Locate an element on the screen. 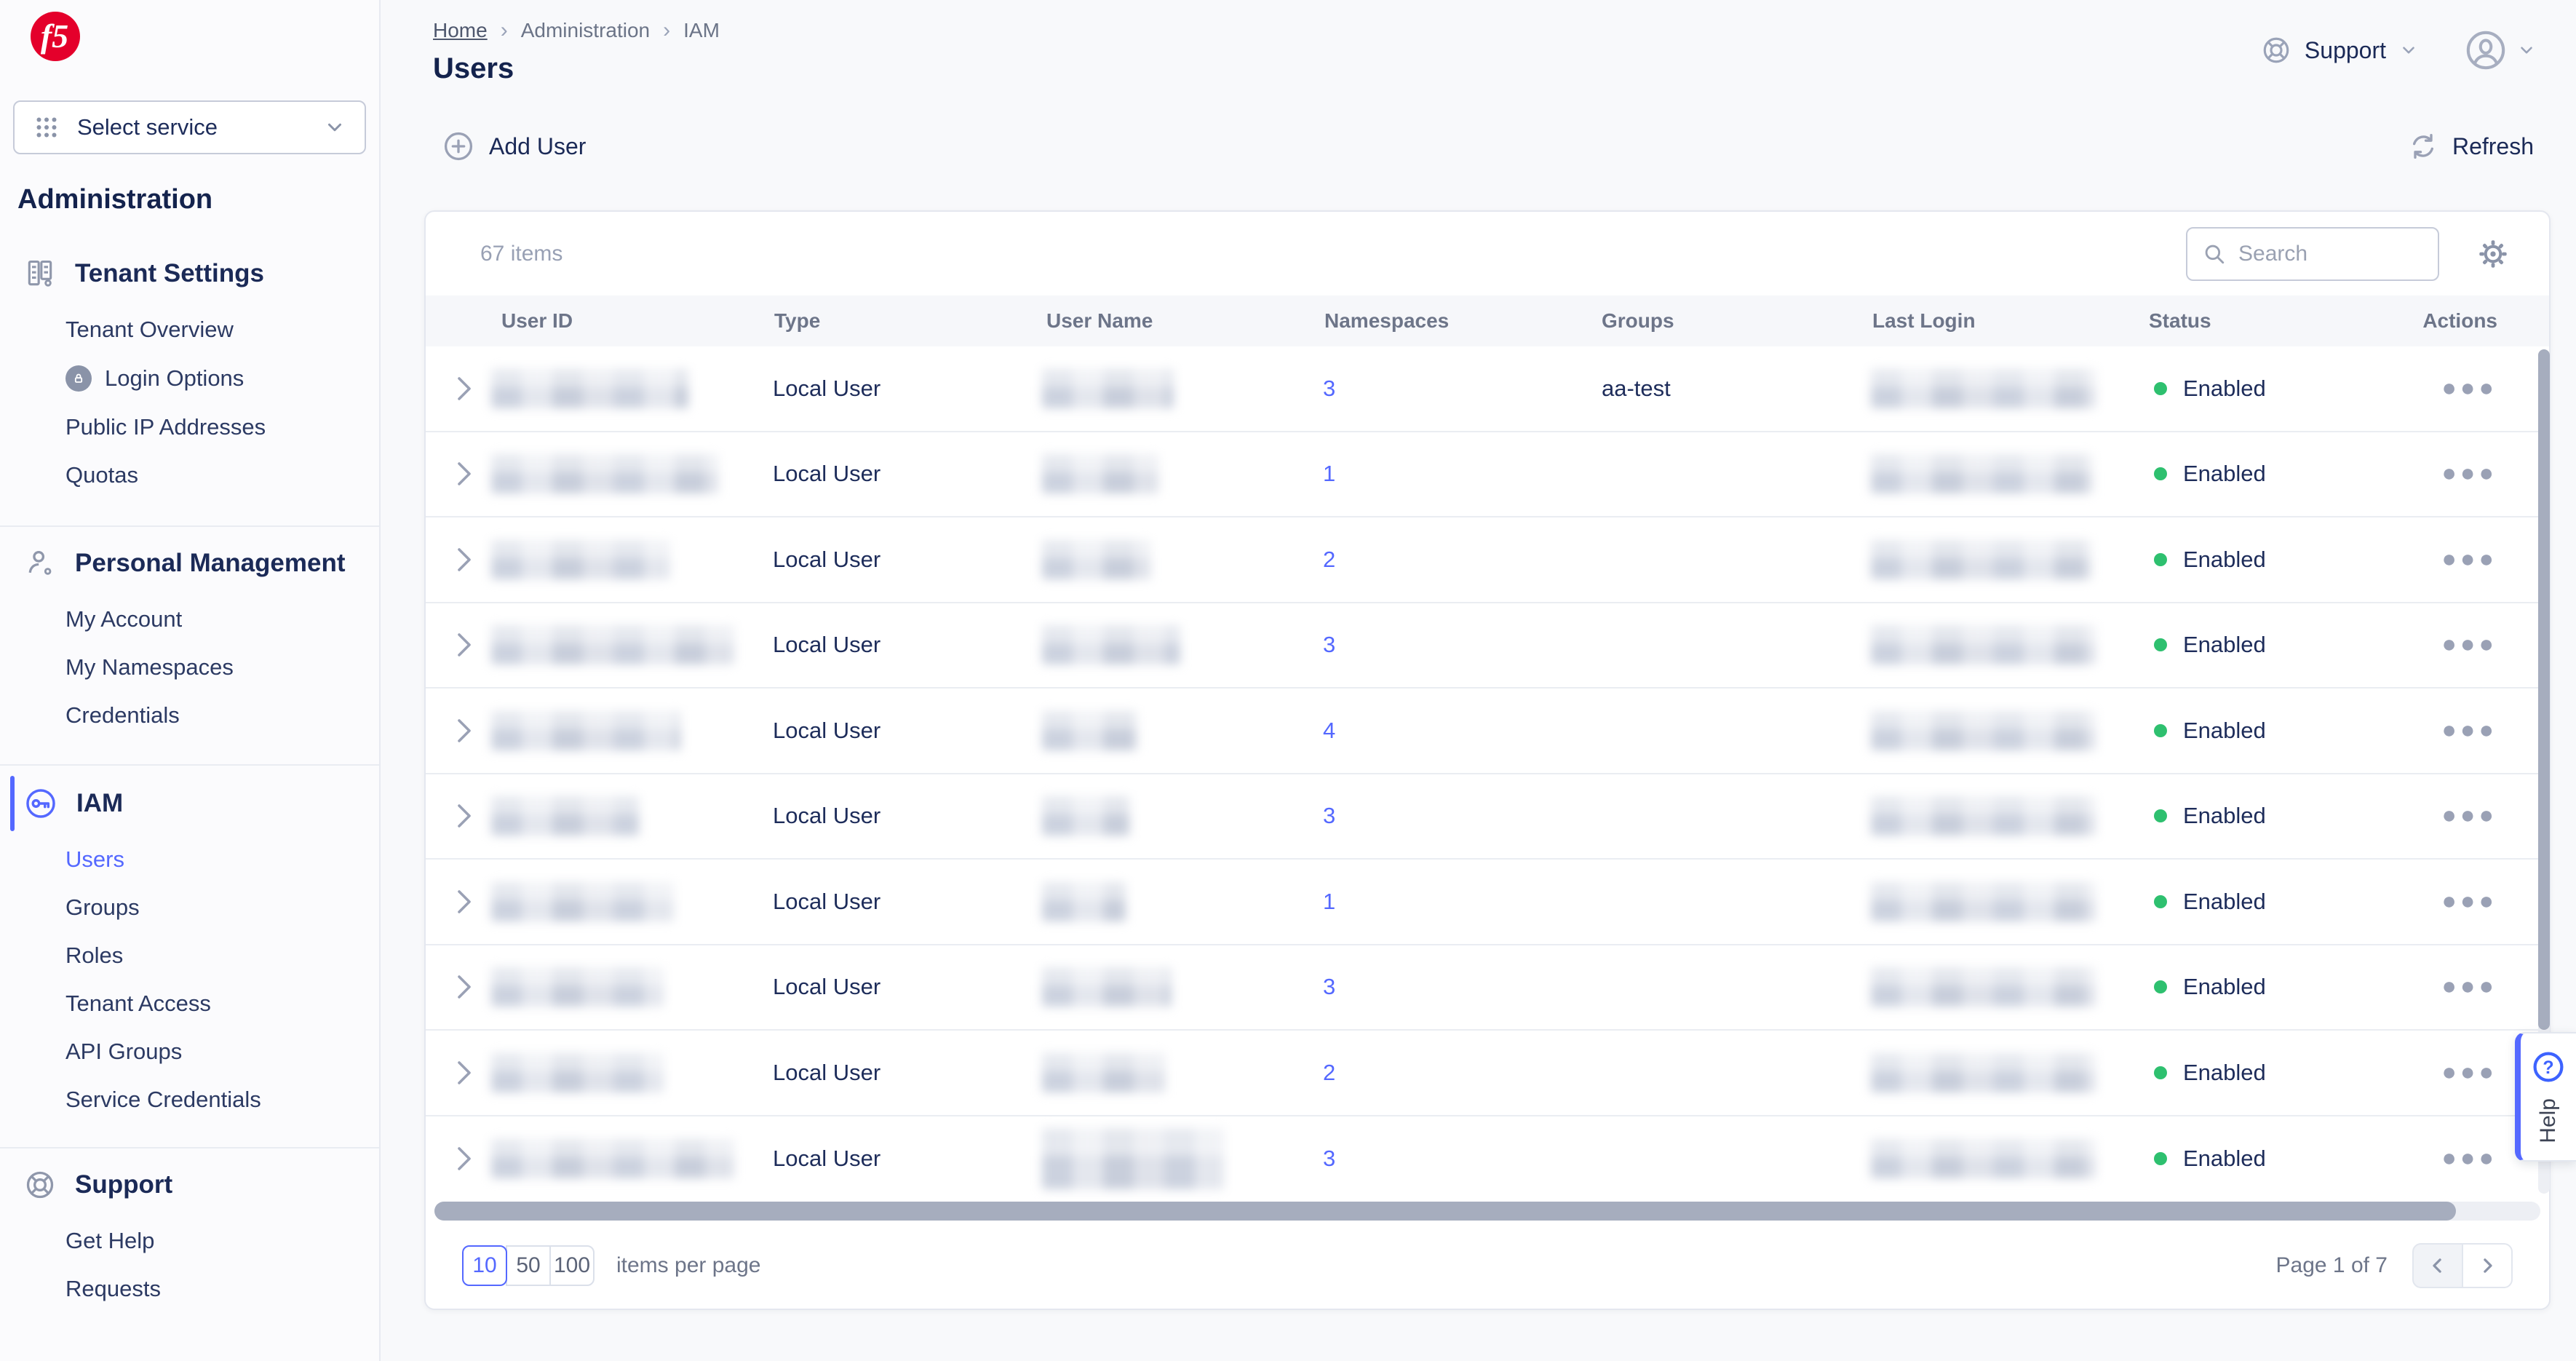 The width and height of the screenshot is (2576, 1361). column-header-user-name: User Name is located at coordinates (1172, 321).